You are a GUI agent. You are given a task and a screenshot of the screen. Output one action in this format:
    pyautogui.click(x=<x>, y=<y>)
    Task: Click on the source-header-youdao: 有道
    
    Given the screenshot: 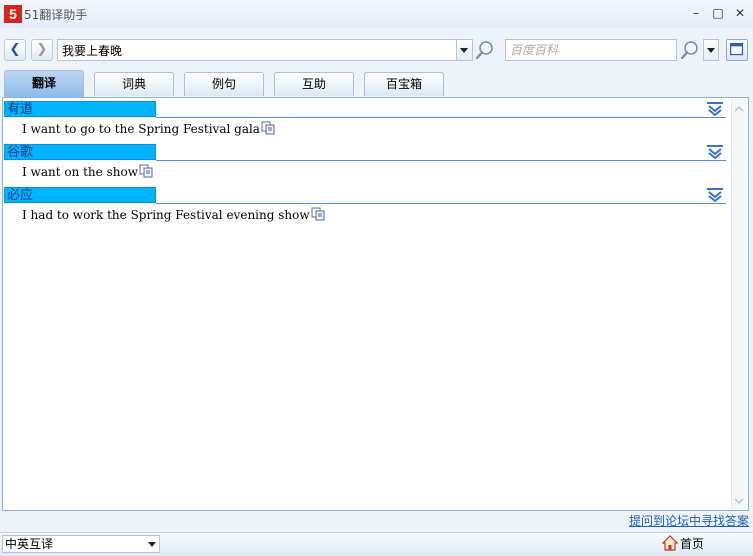 What is the action you would take?
    pyautogui.click(x=80, y=109)
    